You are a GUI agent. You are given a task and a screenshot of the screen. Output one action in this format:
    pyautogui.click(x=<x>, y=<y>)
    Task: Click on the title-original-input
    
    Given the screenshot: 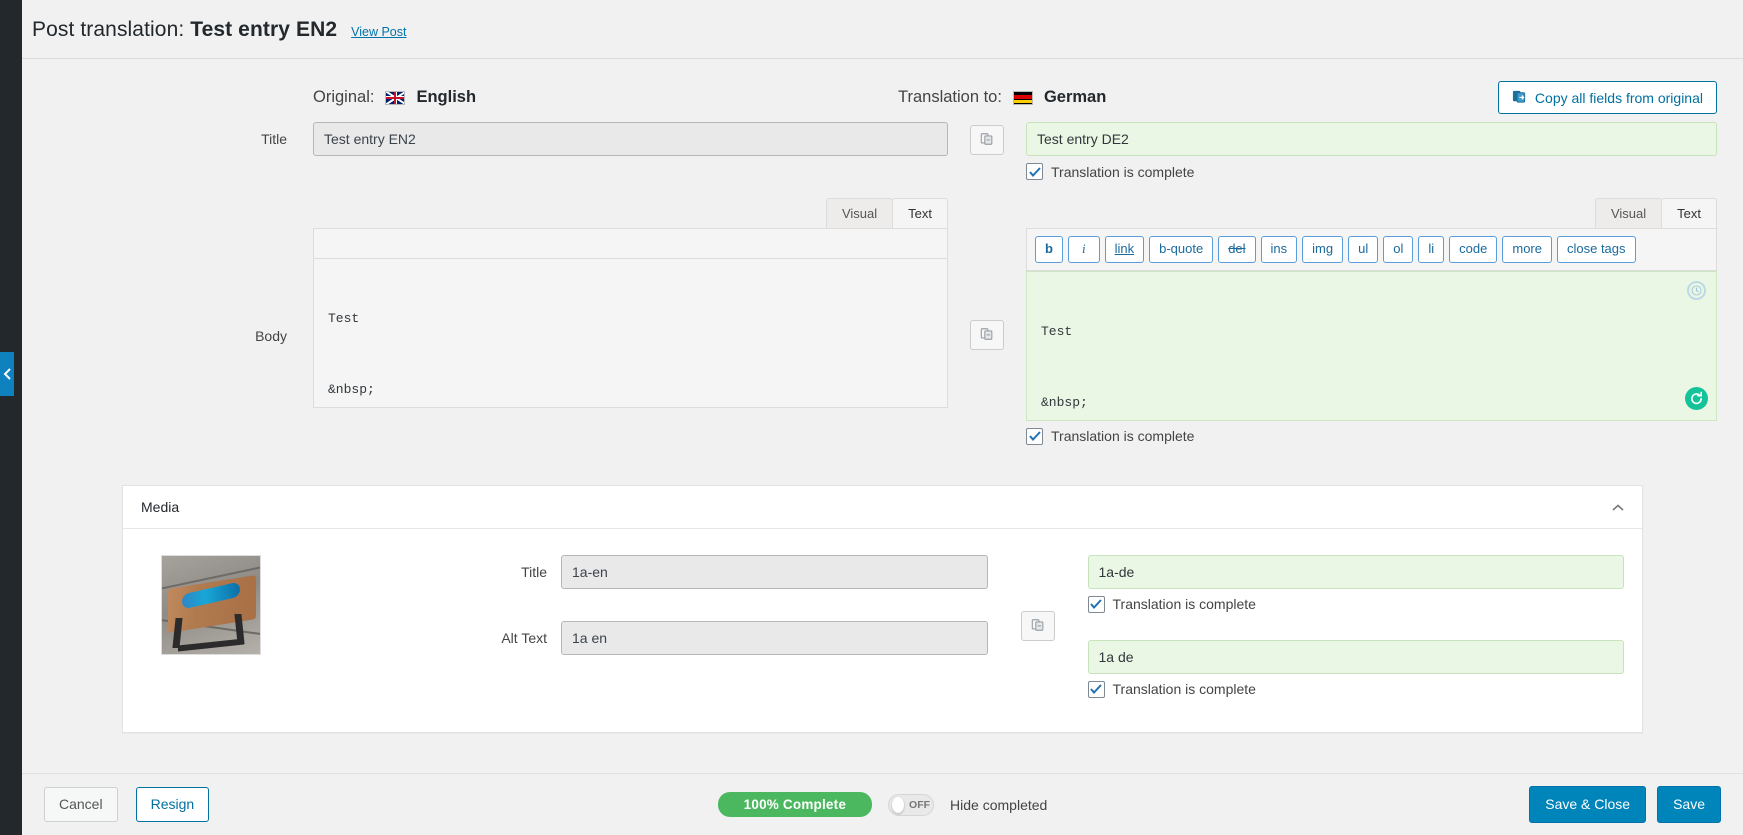 What is the action you would take?
    pyautogui.click(x=630, y=139)
    